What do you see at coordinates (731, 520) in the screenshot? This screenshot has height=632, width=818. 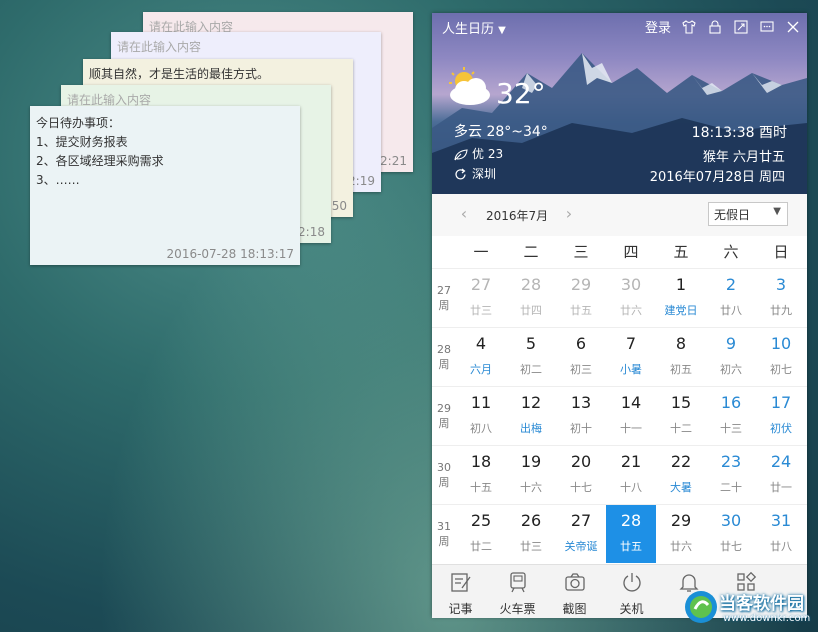 I see `day-number: 30` at bounding box center [731, 520].